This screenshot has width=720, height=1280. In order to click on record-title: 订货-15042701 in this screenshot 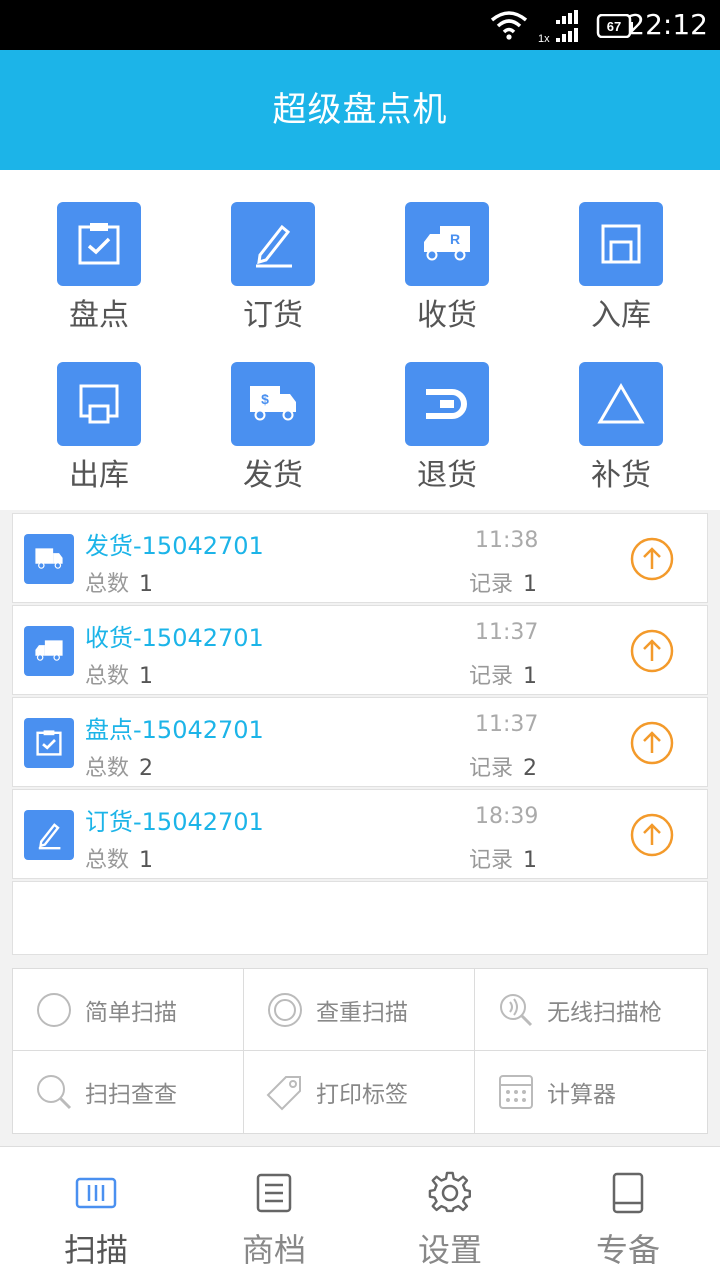, I will do `click(174, 822)`.